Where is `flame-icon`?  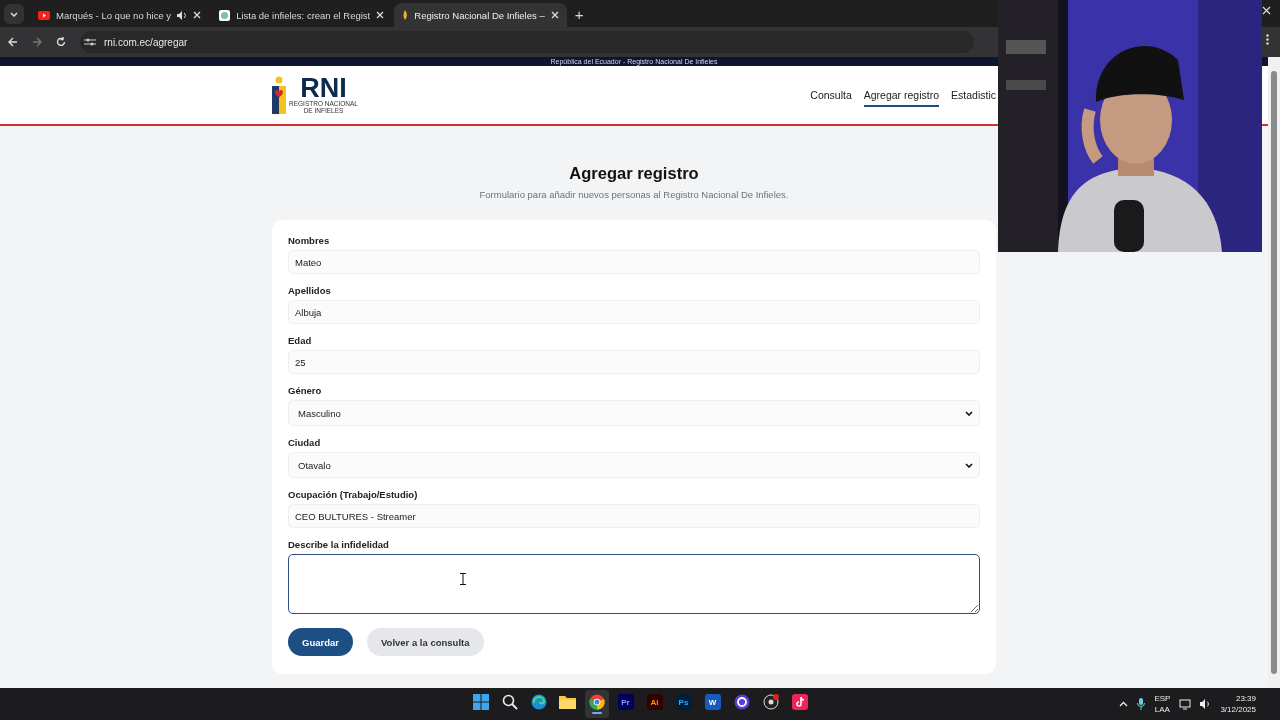
flame-icon is located at coordinates (405, 15).